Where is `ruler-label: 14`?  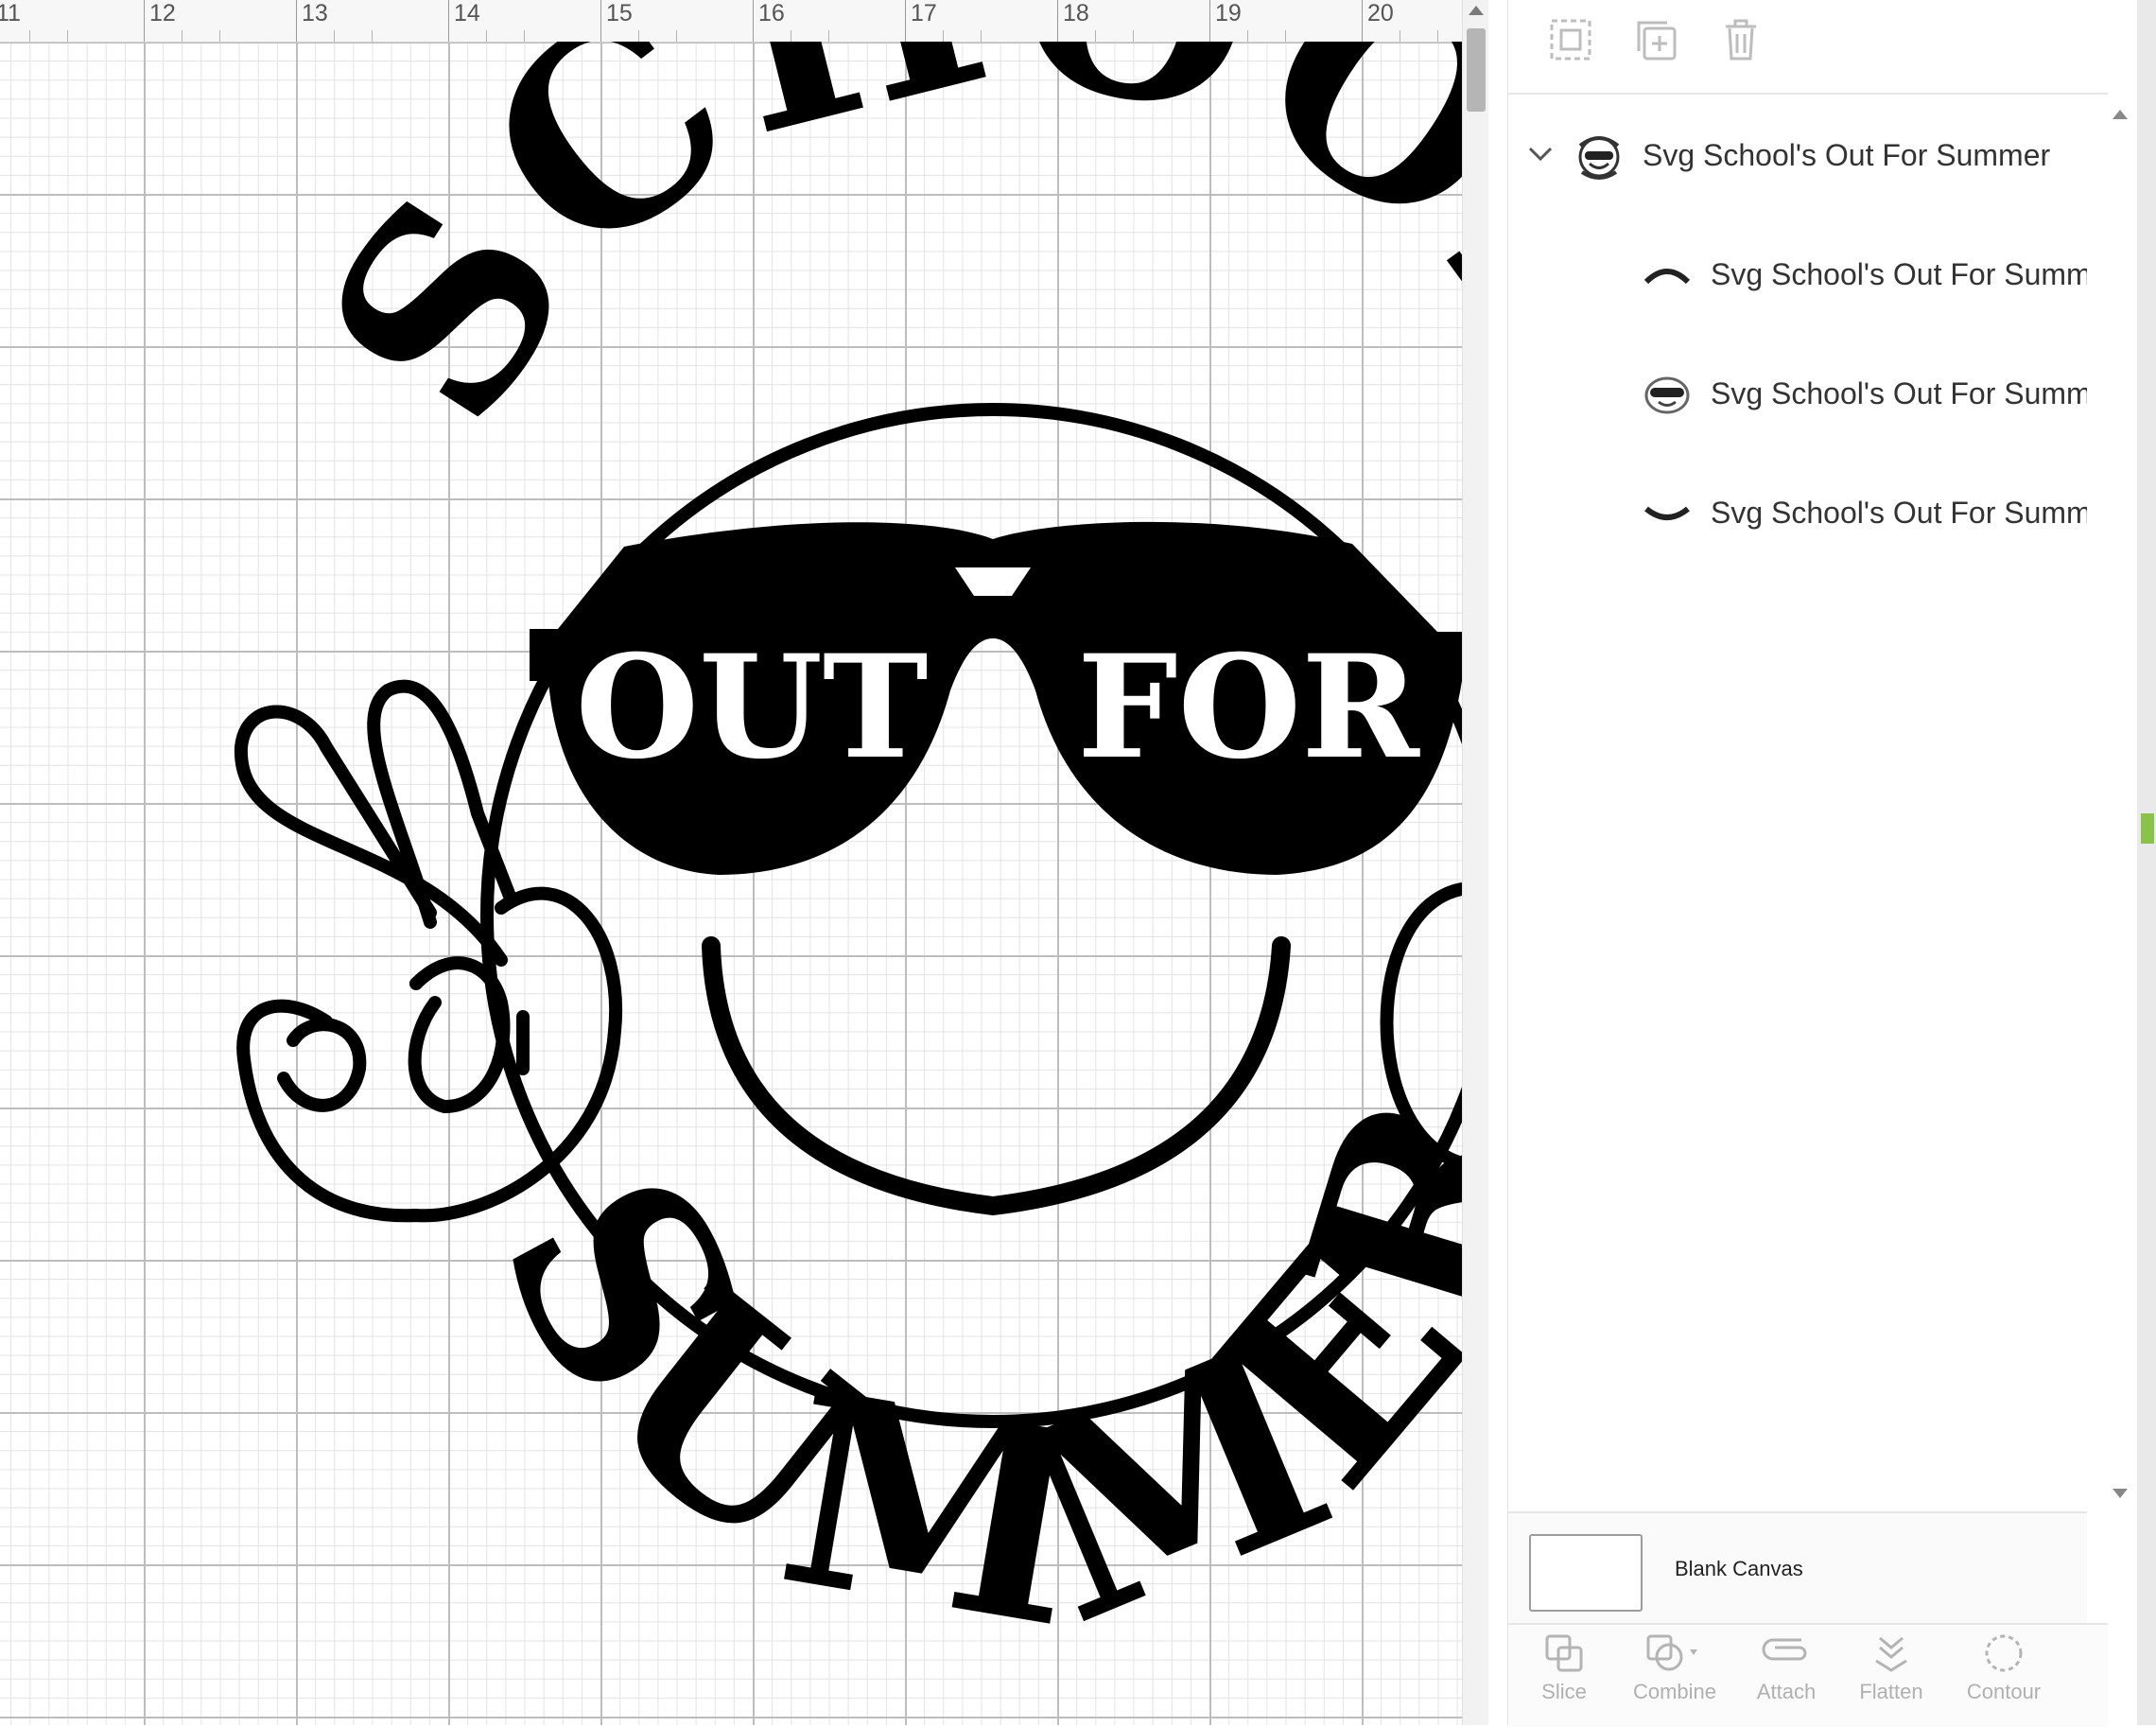 ruler-label: 14 is located at coordinates (467, 13).